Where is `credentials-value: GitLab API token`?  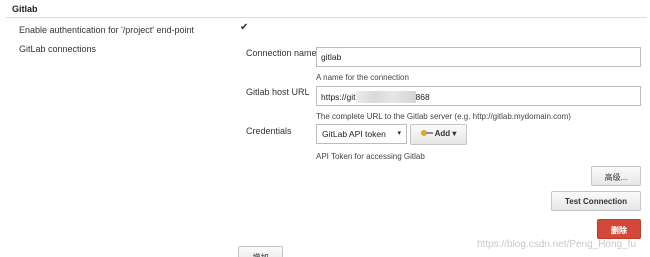 credentials-value: GitLab API token is located at coordinates (354, 134).